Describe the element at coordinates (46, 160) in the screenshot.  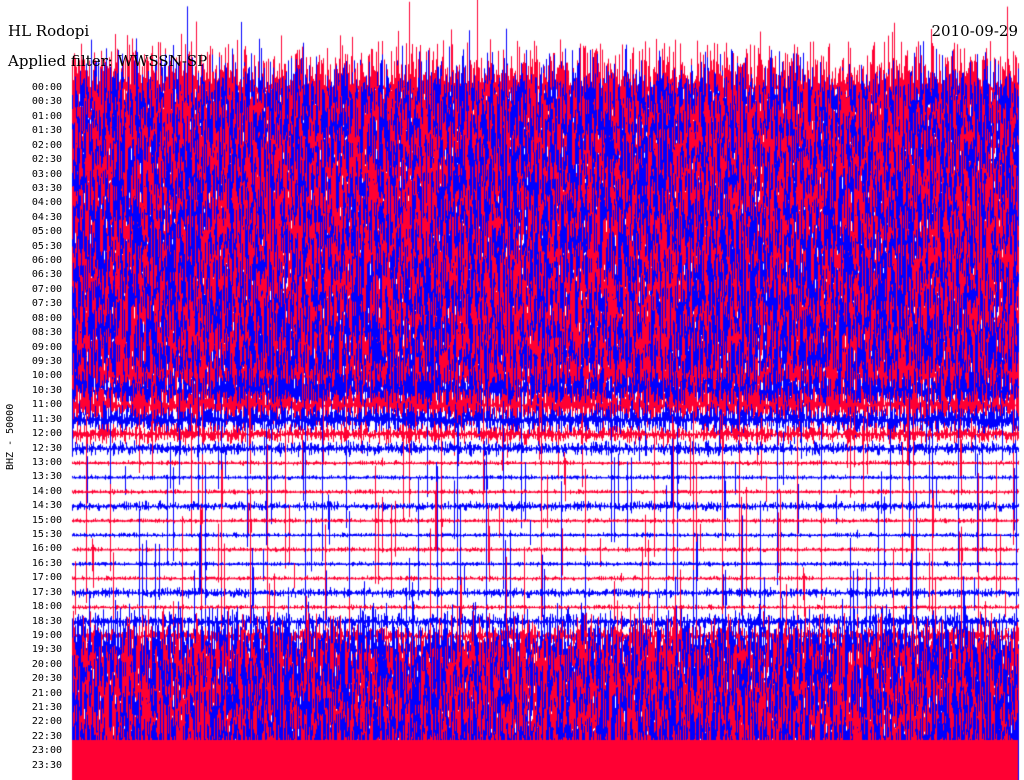
I see `time-tick-label: 02:30` at that location.